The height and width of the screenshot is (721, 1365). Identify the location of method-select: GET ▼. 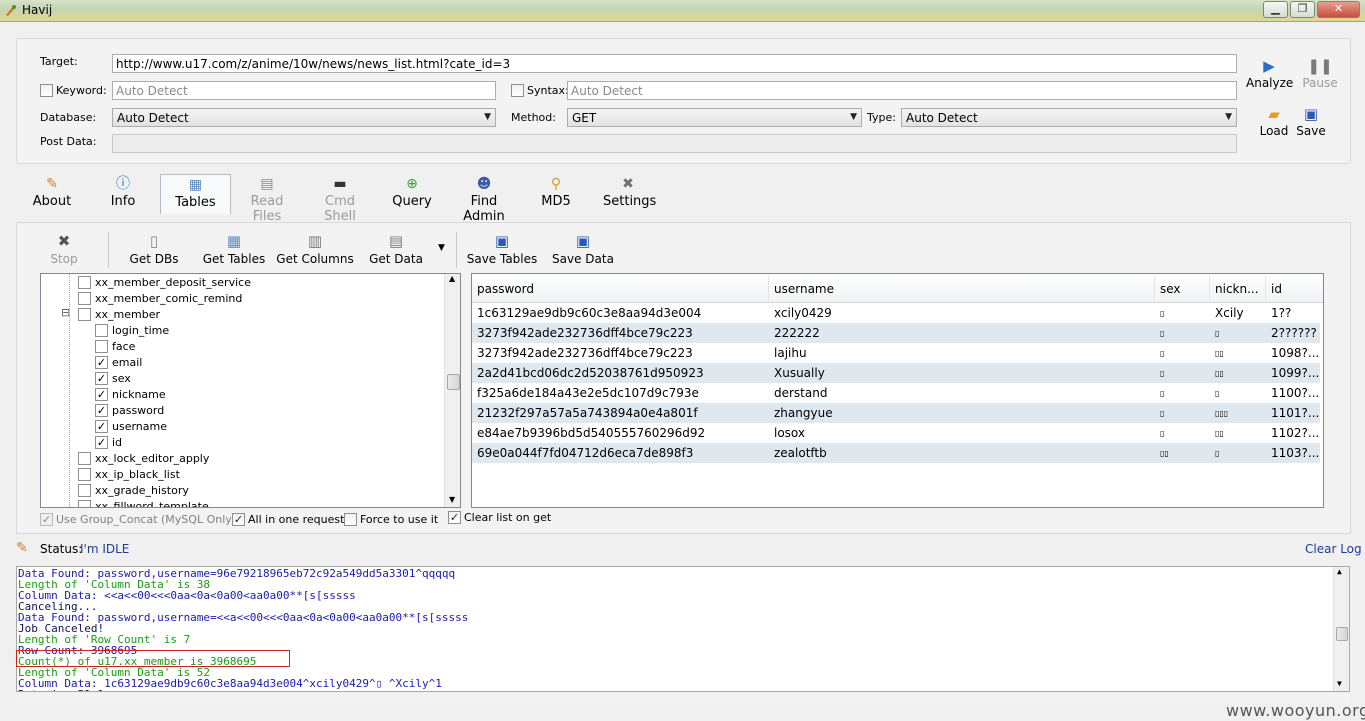
(714, 117).